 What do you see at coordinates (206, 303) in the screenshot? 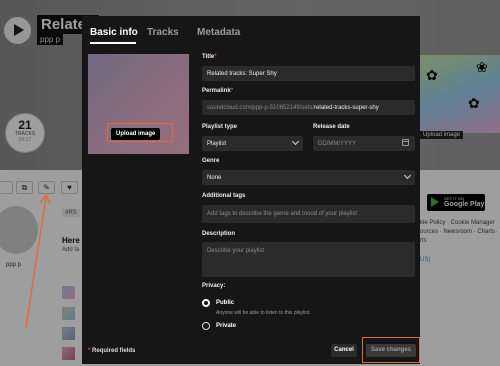
I see `public-radio` at bounding box center [206, 303].